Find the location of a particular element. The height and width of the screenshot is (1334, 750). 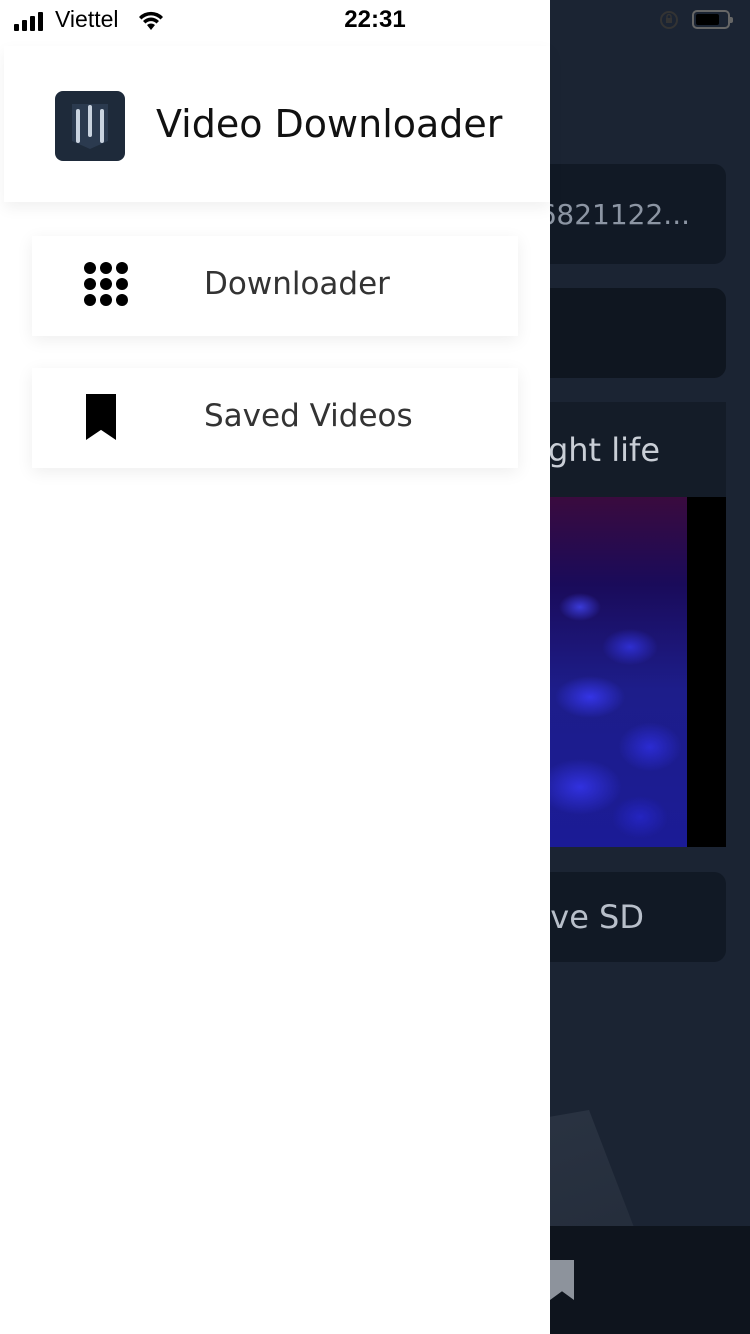

clock: 22:31 is located at coordinates (375, 19).